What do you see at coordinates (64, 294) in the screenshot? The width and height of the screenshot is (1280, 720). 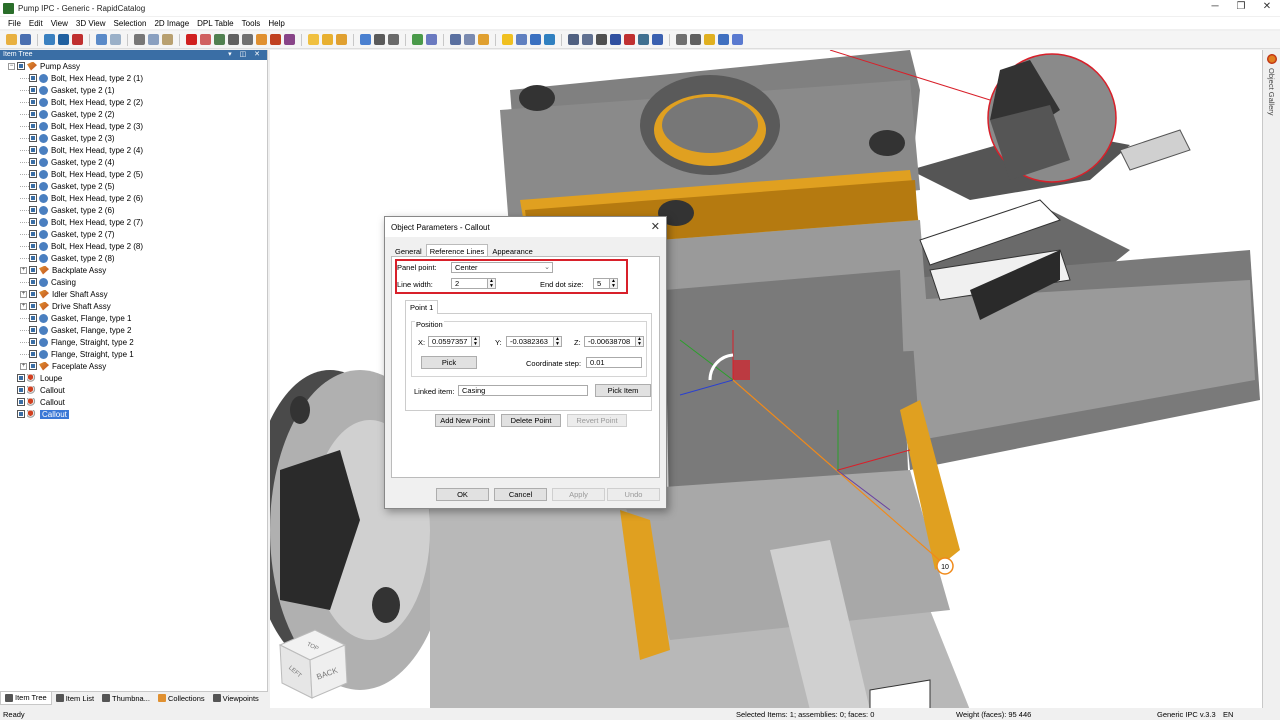 I see `tree-item: + Idler Shaft Assy` at bounding box center [64, 294].